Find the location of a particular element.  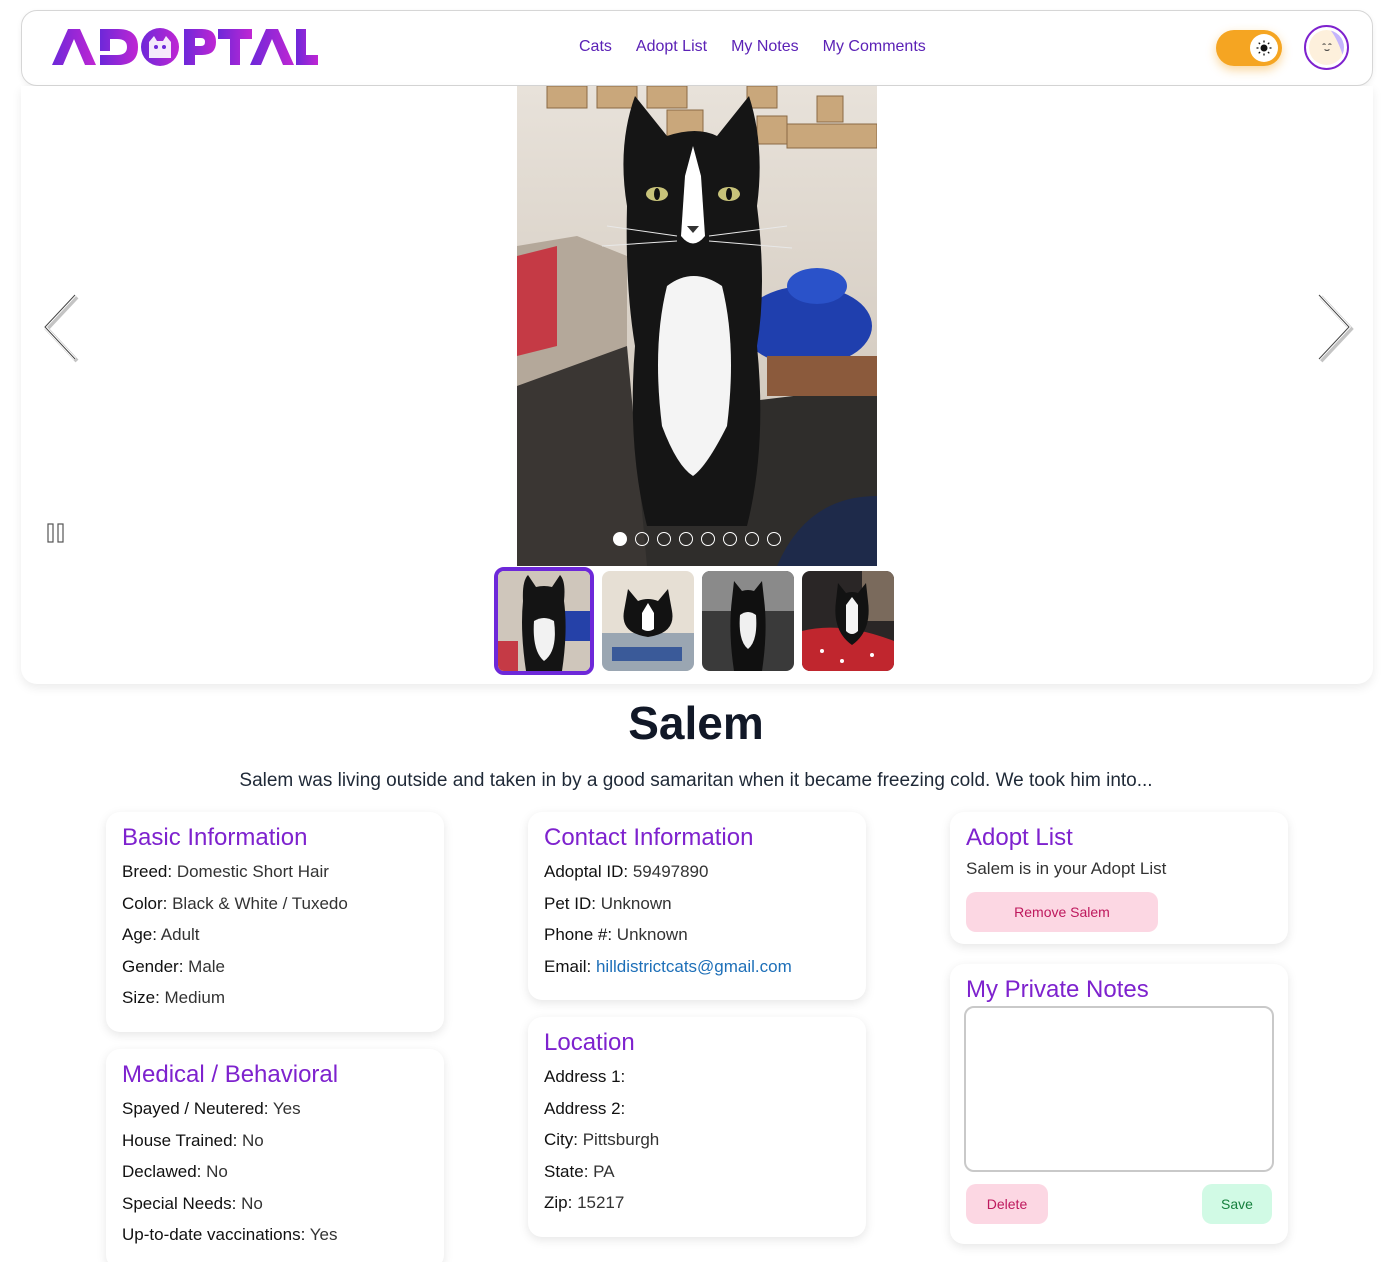

row-label: Pet ID: is located at coordinates (570, 903).